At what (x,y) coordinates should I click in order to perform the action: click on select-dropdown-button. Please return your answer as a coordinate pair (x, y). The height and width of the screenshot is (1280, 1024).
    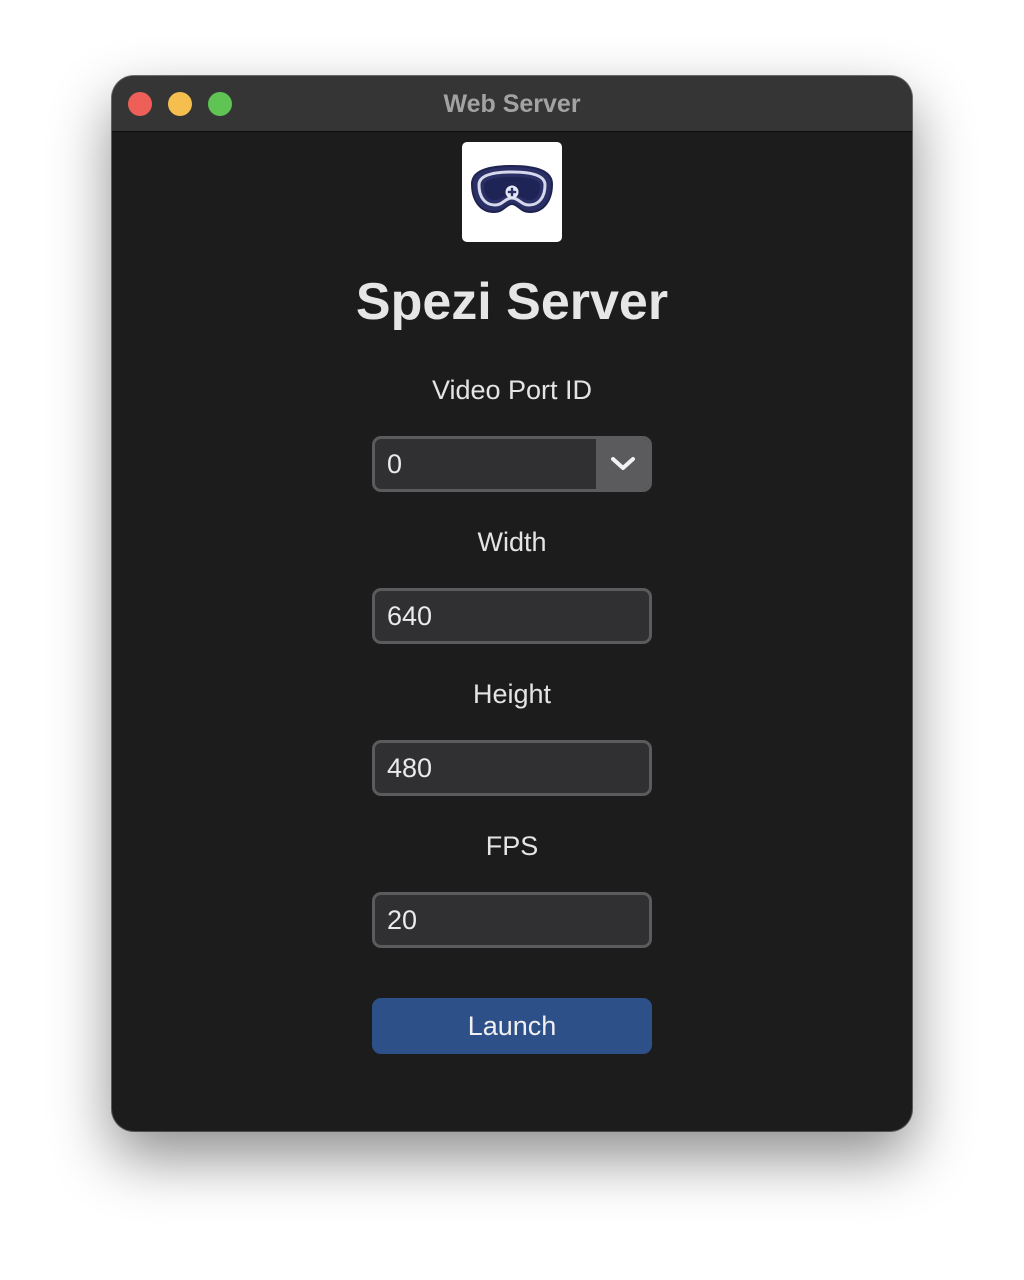
    Looking at the image, I should click on (622, 464).